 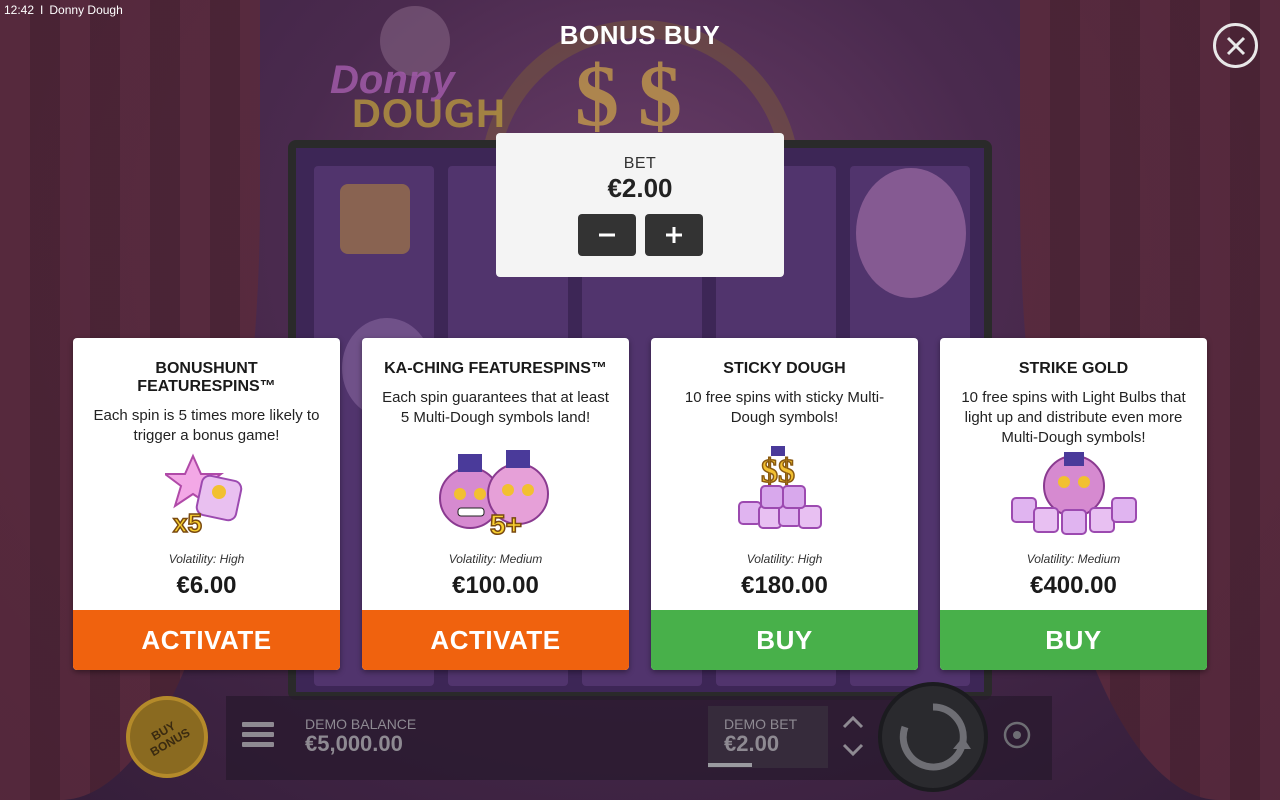 I want to click on multiplier-badge: x5, so click(x=187, y=522).